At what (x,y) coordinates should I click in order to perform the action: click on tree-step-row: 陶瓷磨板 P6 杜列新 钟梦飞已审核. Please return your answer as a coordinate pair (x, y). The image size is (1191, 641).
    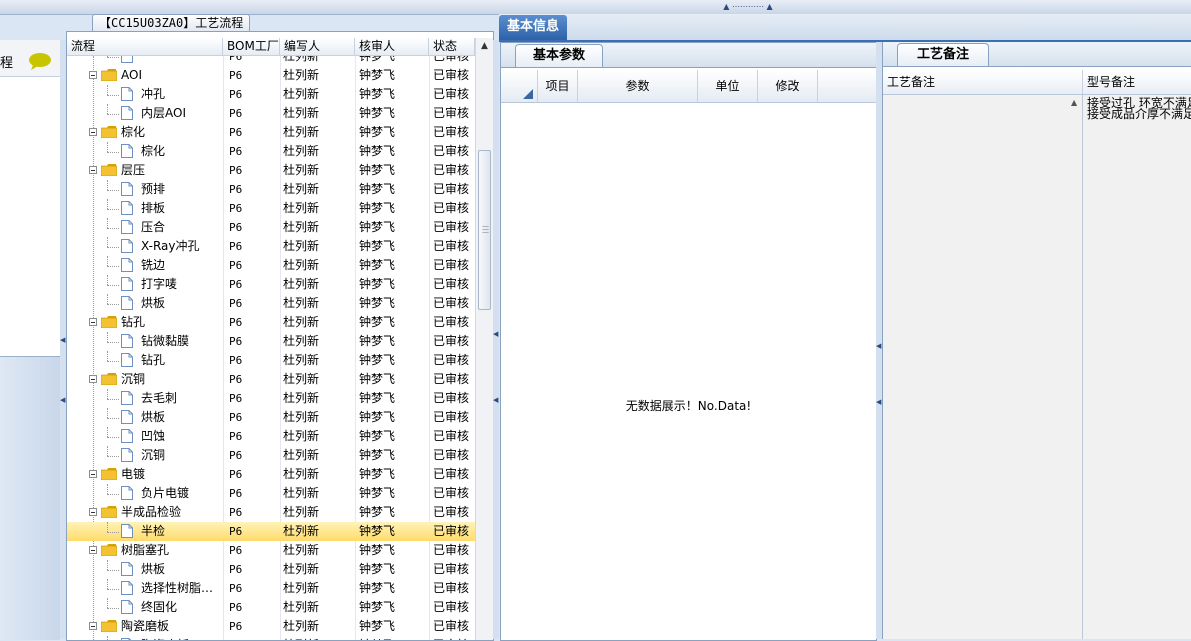
    Looking at the image, I should click on (271, 638).